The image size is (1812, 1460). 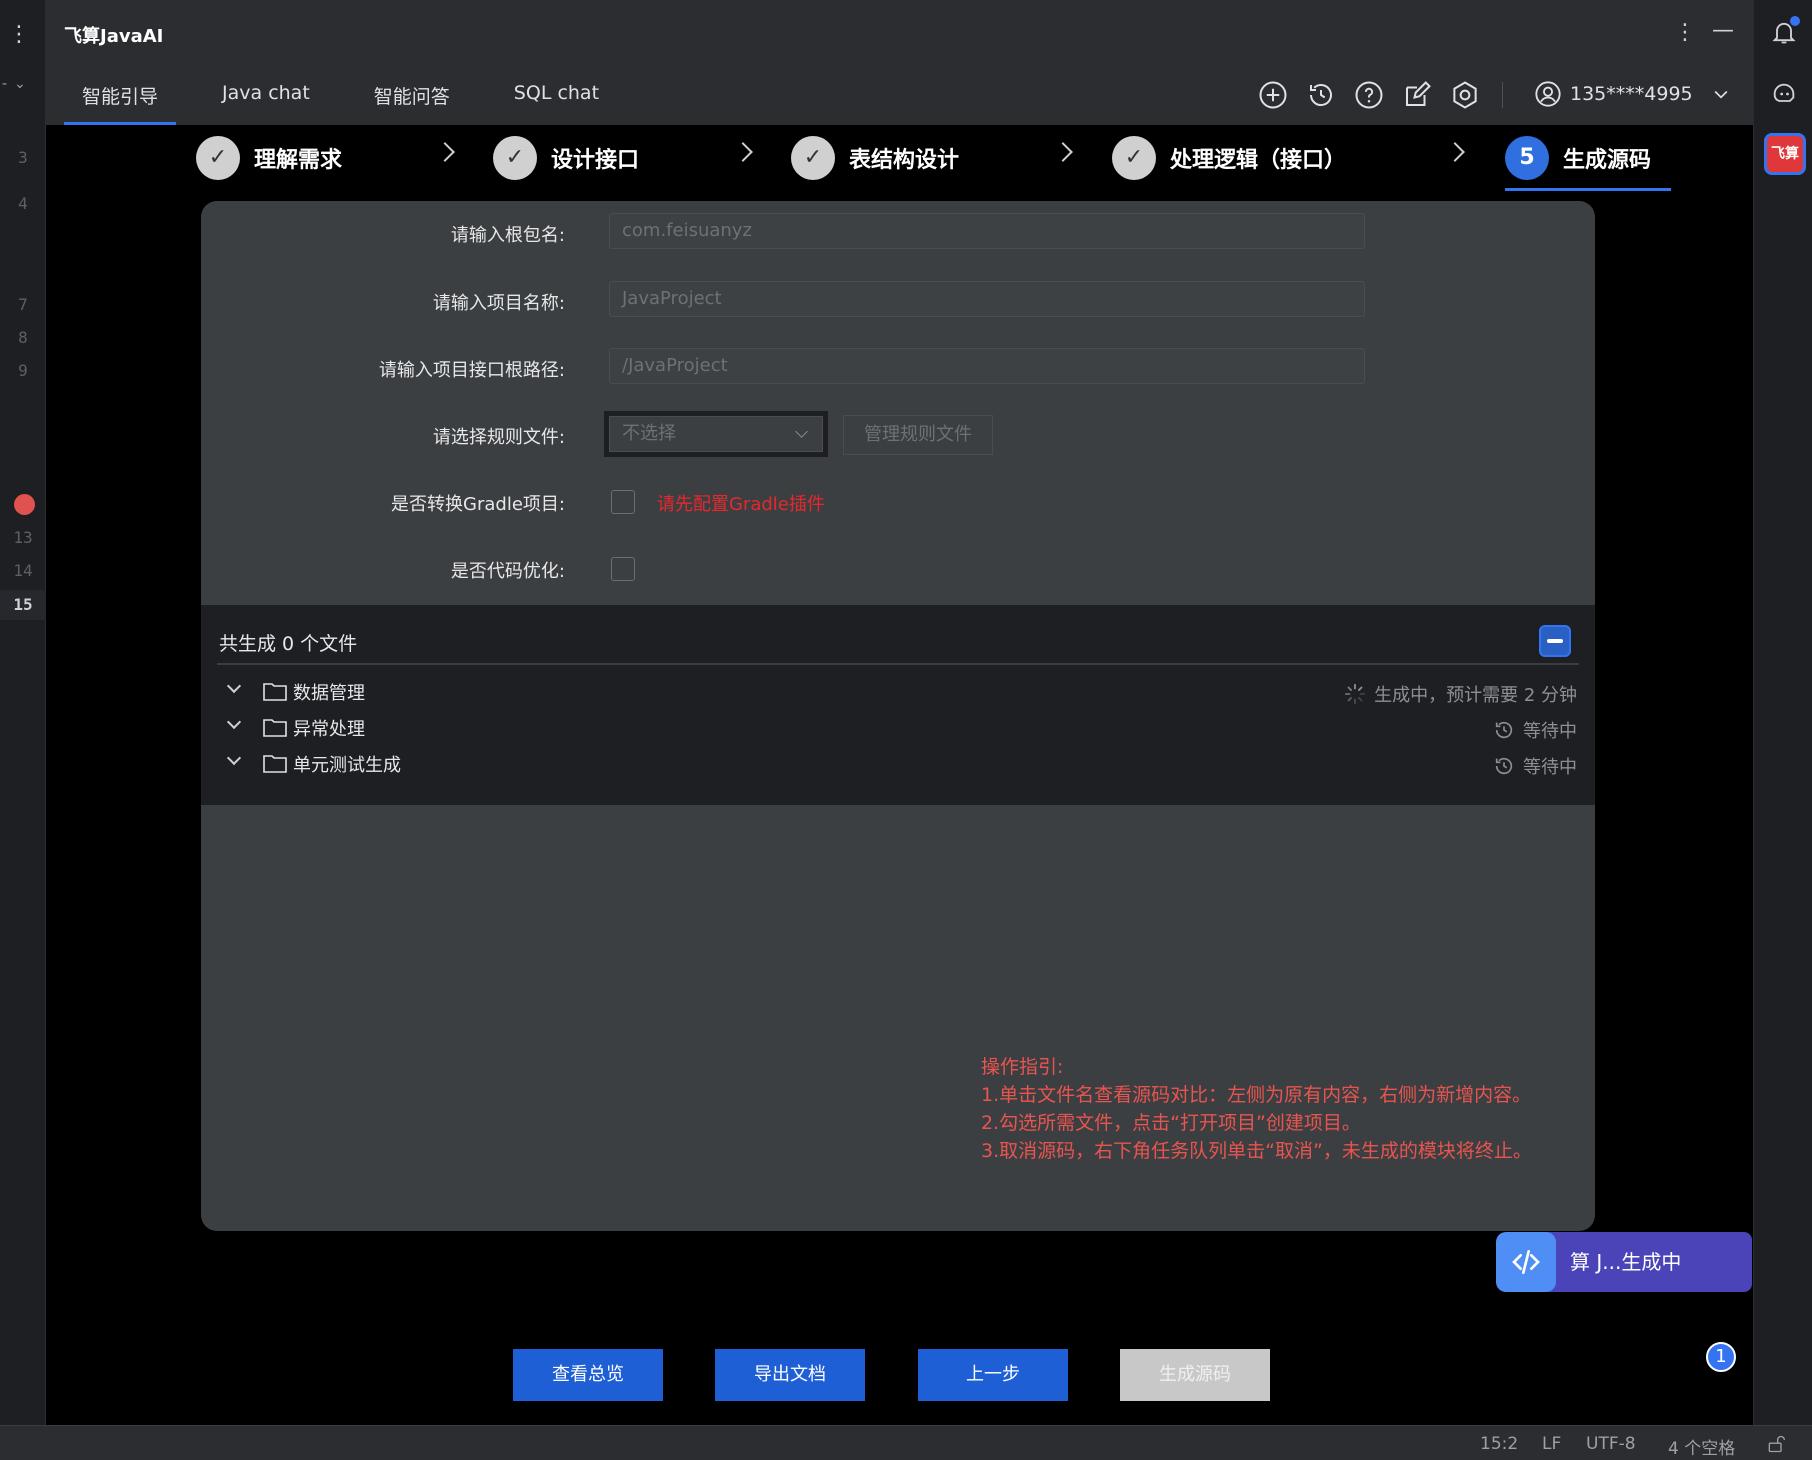 I want to click on guide-line: 1.单击文件名查看源码对比：左侧为原有内容，右侧为新增内容。, so click(x=1256, y=1095).